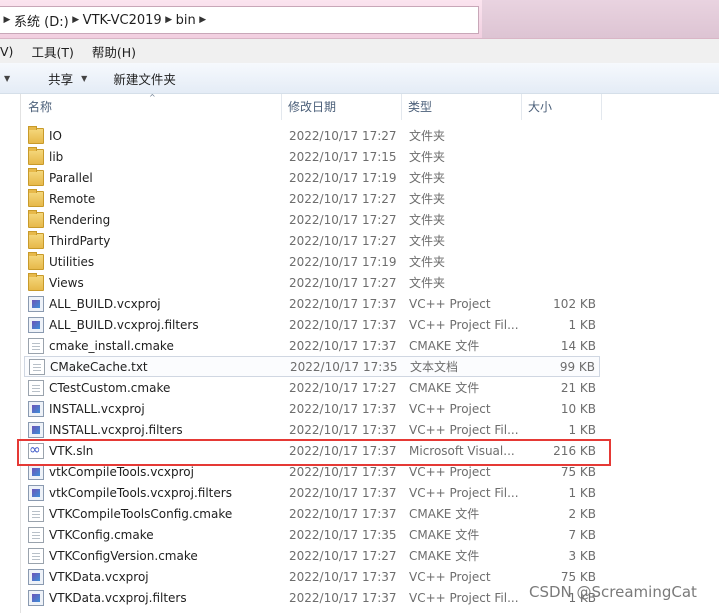 Image resolution: width=719 pixels, height=613 pixels. I want to click on file-size: 75 KB, so click(578, 471).